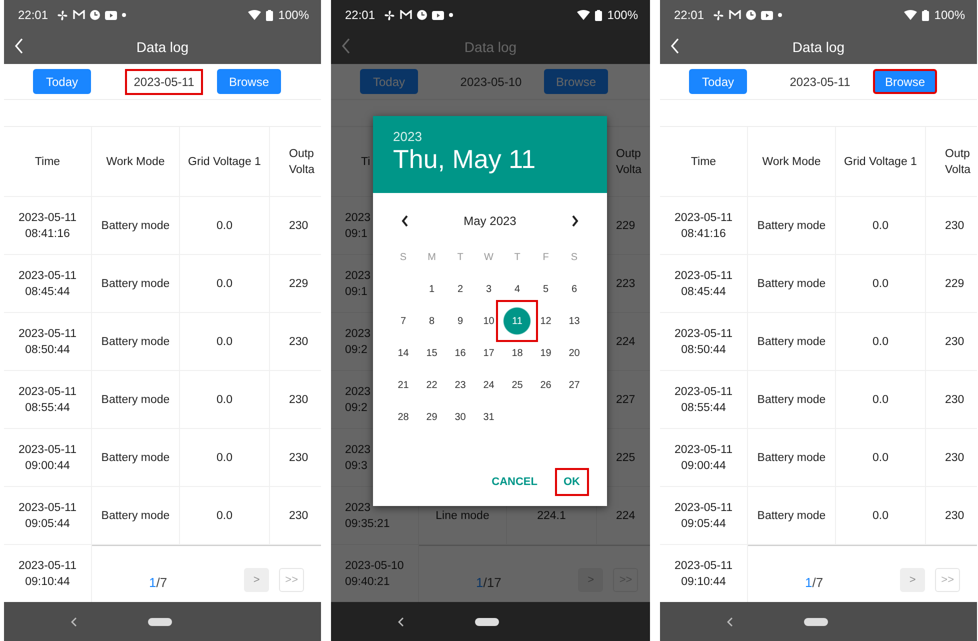  What do you see at coordinates (358, 342) in the screenshot?
I see `time-cell-text: 2023 09:2` at bounding box center [358, 342].